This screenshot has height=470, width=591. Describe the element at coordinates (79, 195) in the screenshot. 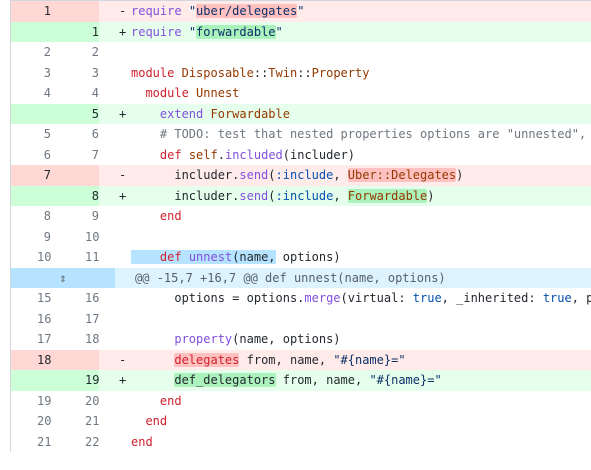

I see `new-line-number: 8` at that location.